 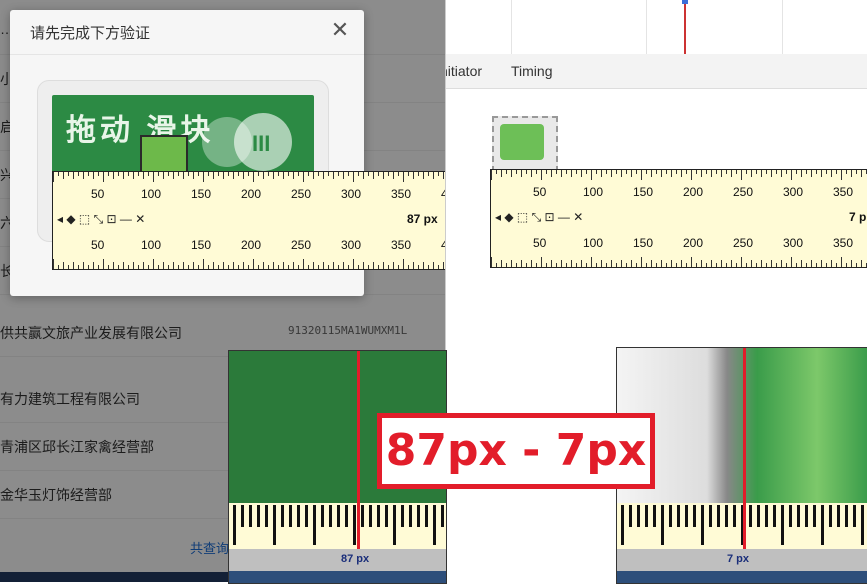 What do you see at coordinates (656, 27) in the screenshot?
I see `network-waterfall` at bounding box center [656, 27].